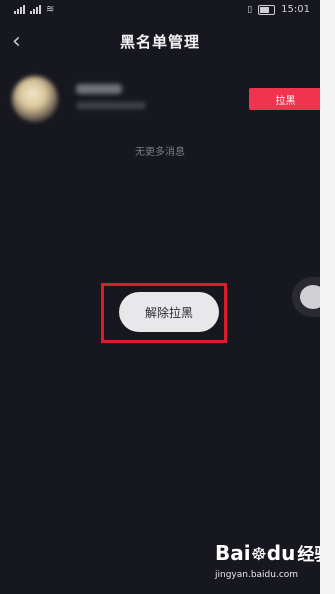 Image resolution: width=335 pixels, height=594 pixels. I want to click on status-right: ▯ 15:01, so click(278, 9).